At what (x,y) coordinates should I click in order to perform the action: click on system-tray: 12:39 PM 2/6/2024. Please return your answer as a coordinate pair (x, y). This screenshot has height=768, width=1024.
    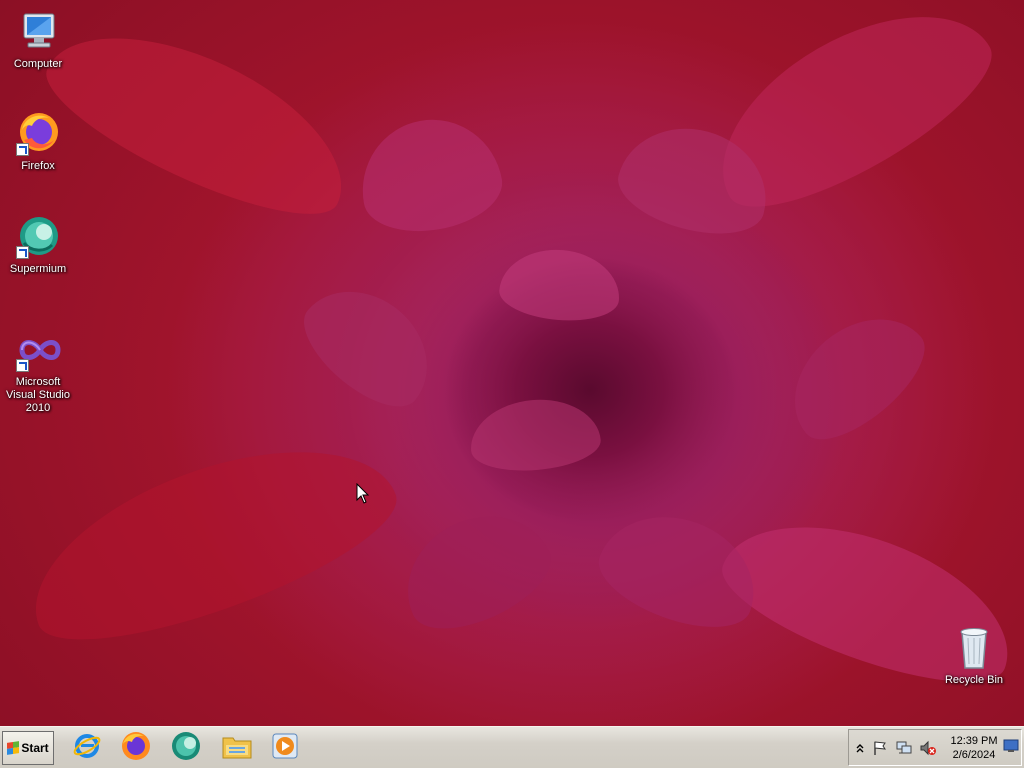
    Looking at the image, I should click on (935, 747).